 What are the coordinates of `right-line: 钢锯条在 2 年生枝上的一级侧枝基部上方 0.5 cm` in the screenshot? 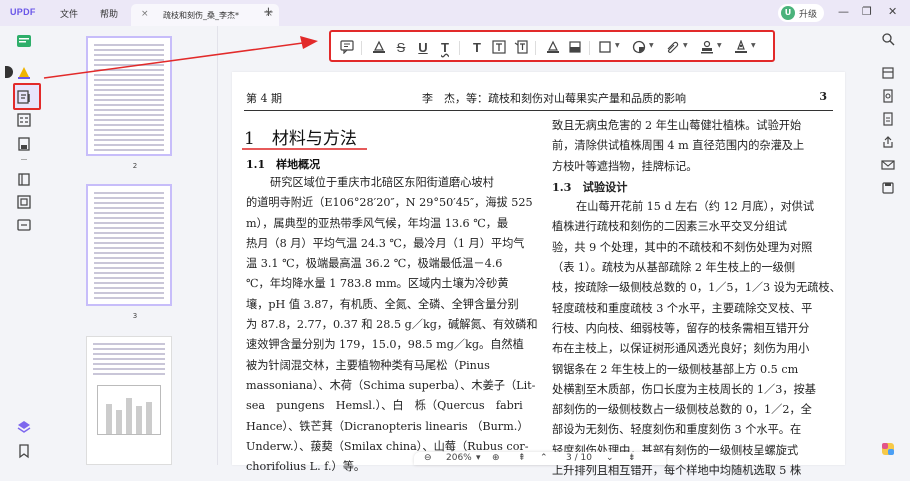 It's located at (675, 369).